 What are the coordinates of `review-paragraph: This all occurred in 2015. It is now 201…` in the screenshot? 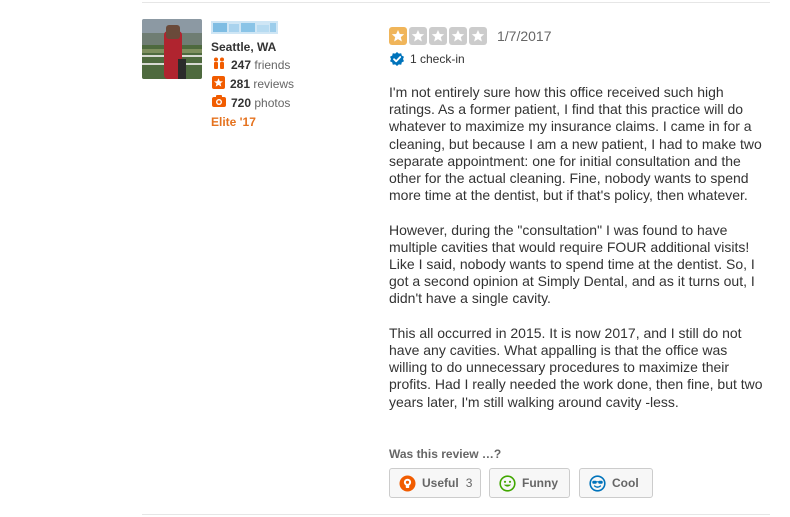 It's located at (576, 367).